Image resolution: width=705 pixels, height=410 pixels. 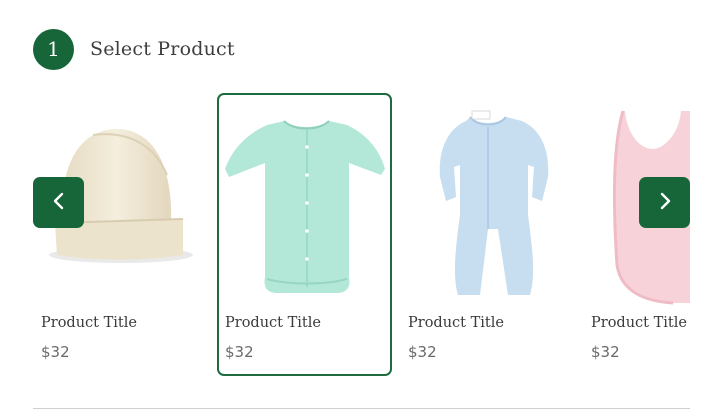 I want to click on product-card: Product Title $32, so click(x=636, y=234).